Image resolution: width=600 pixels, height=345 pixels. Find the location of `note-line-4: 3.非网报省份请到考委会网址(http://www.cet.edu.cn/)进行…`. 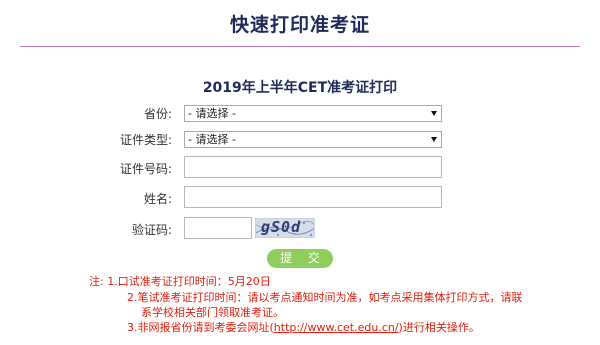

note-line-4: 3.非网报省份请到考委会网址(http://www.cet.edu.cn/)进行… is located at coordinates (303, 328).